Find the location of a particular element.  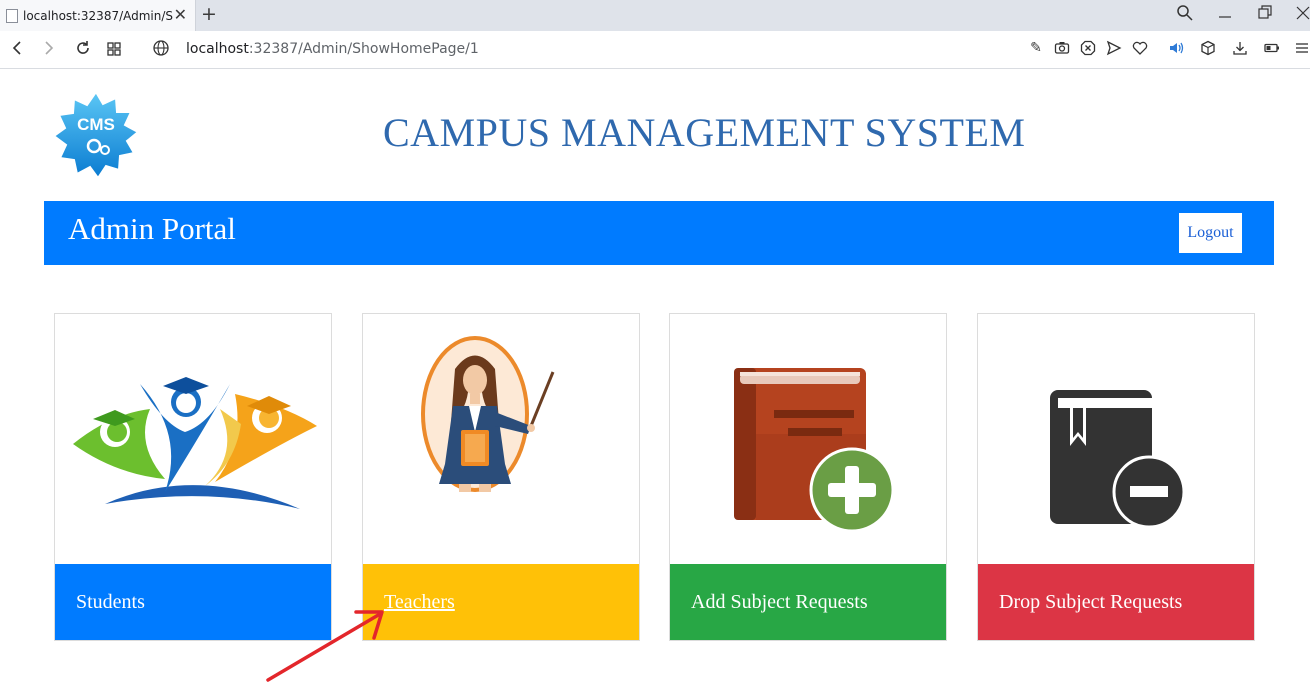

book-add-icon is located at coordinates (808, 439).